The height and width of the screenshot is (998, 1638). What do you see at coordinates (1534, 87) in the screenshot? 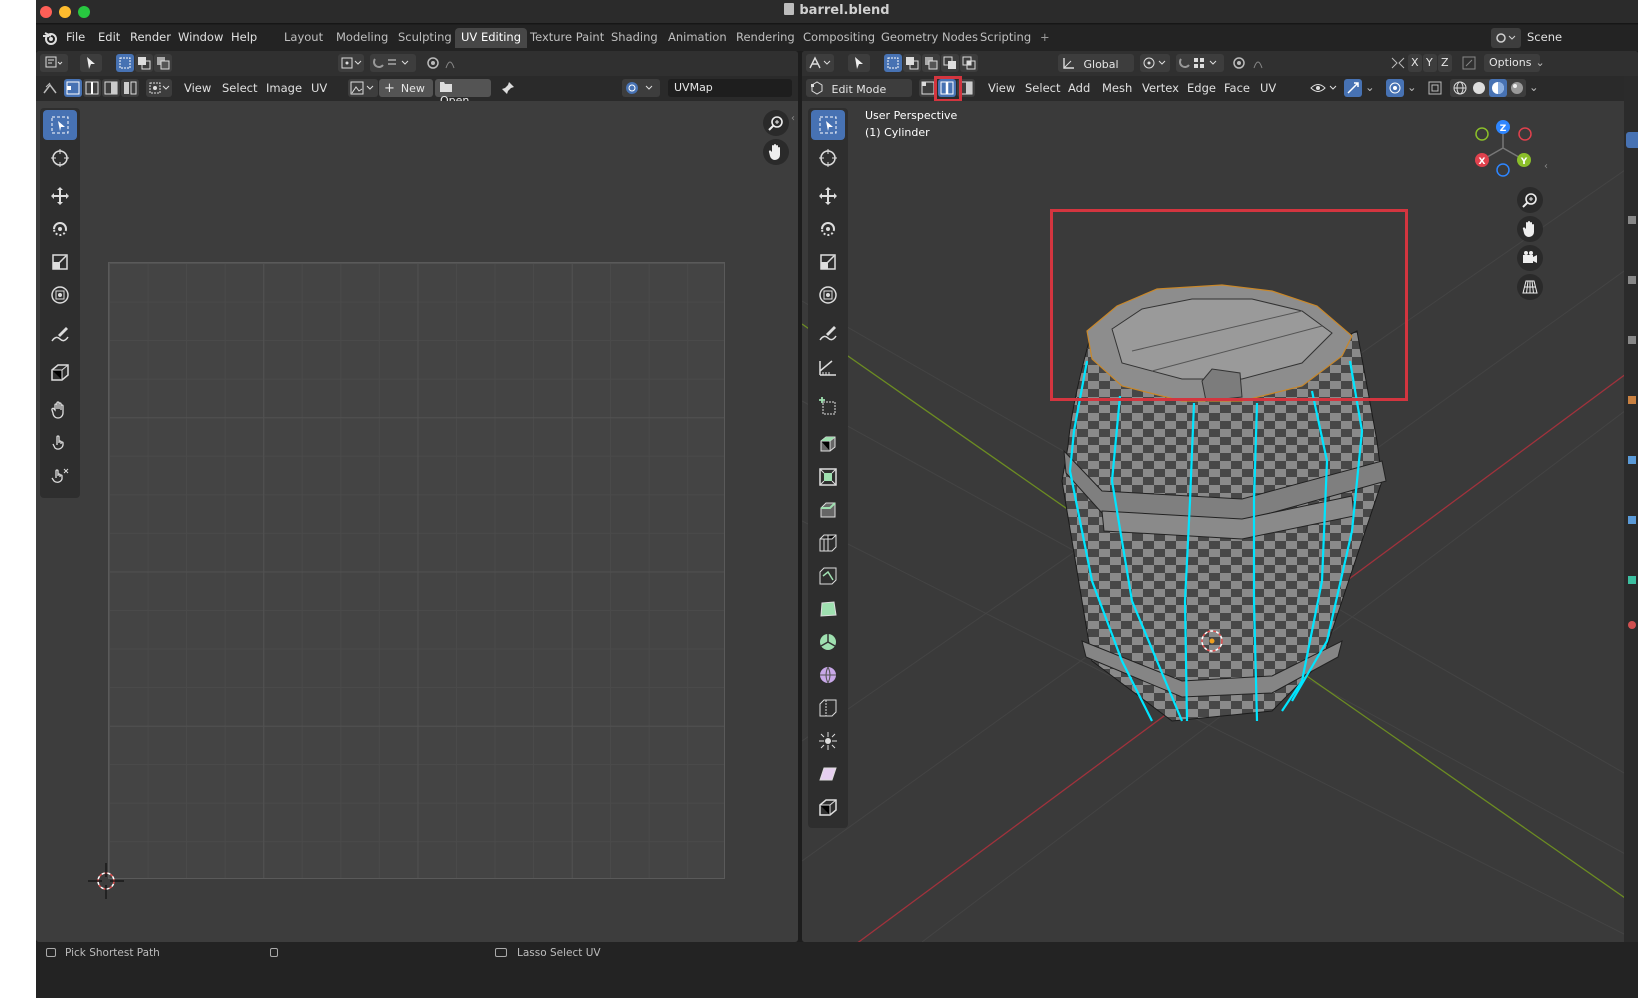
I see `shading-chevron-down-icon: ⌄` at bounding box center [1534, 87].